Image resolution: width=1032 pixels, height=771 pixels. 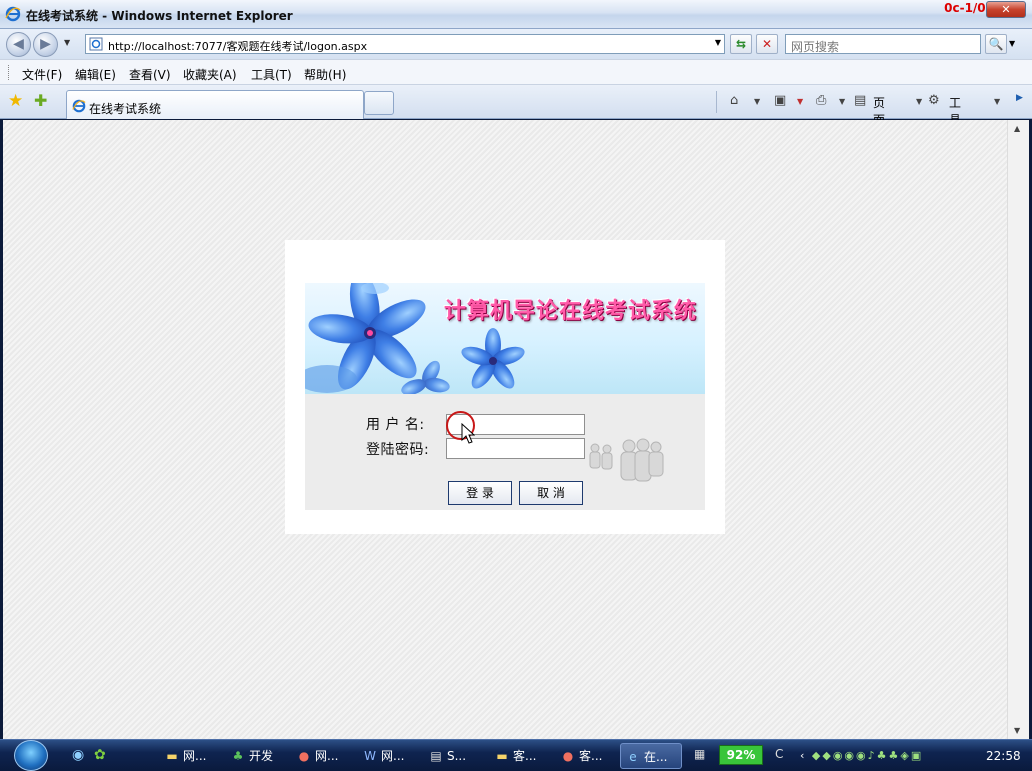 I want to click on search-options-dropdown: ▼, so click(x=1012, y=43).